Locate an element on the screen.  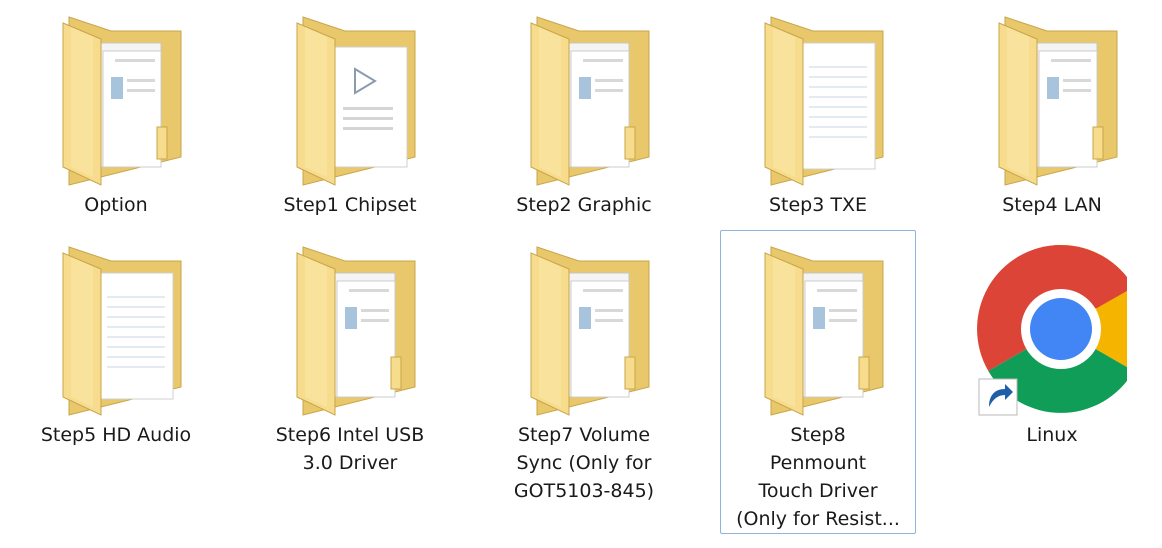
folder-item-step4-lan: Step4 LAN is located at coordinates (1052, 110).